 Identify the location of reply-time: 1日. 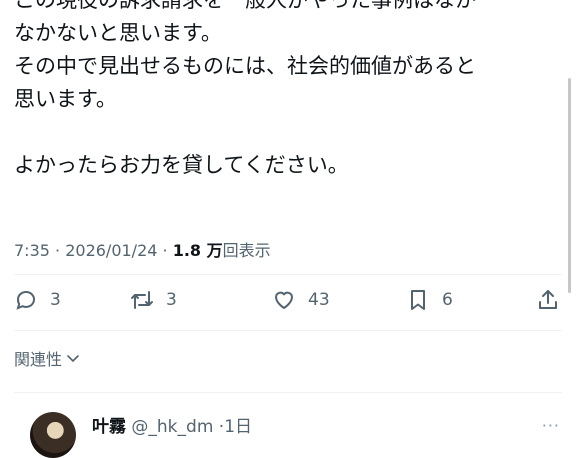
(238, 427).